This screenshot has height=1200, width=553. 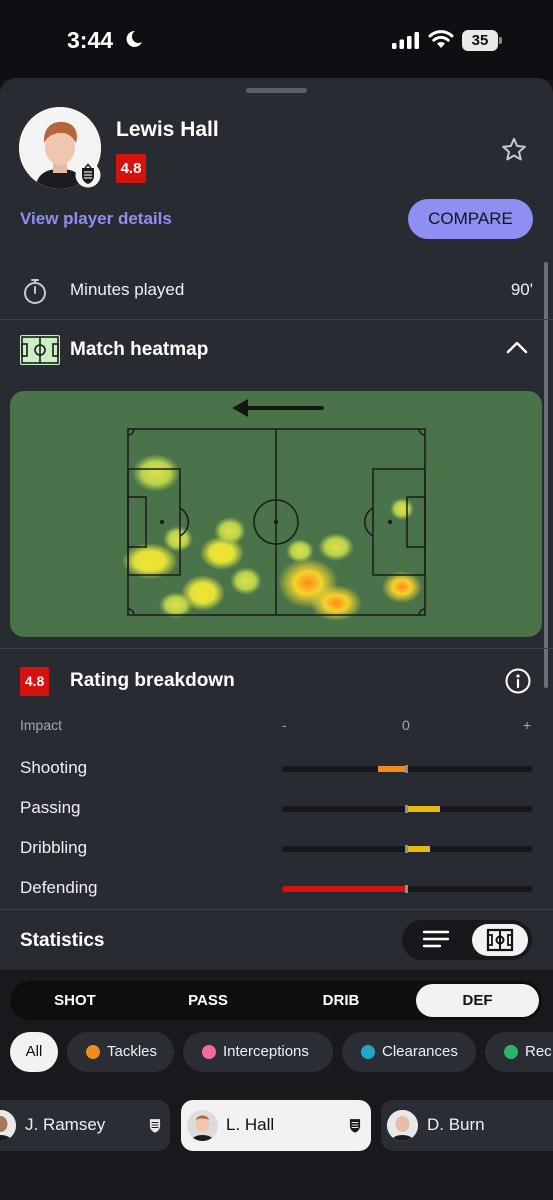 I want to click on impact-scale-plus: +, so click(x=527, y=725).